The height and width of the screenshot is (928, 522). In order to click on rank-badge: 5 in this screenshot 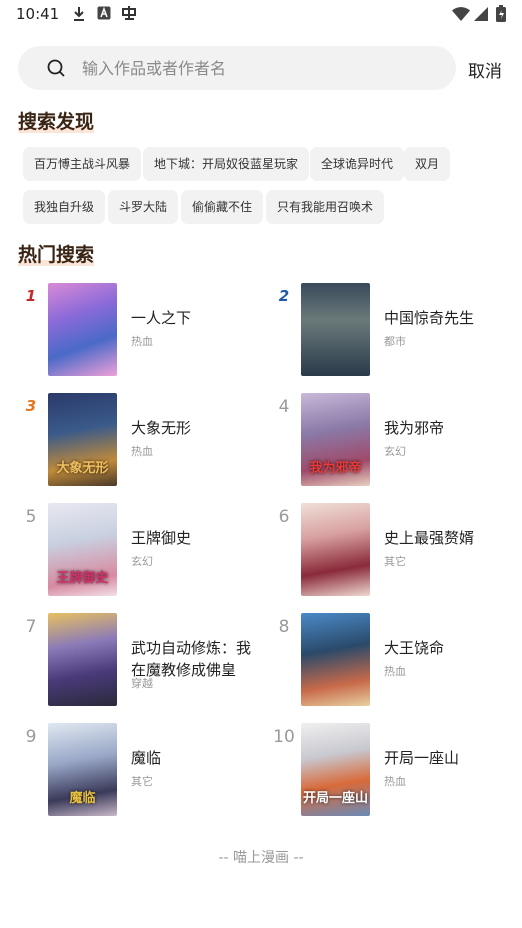, I will do `click(31, 517)`.